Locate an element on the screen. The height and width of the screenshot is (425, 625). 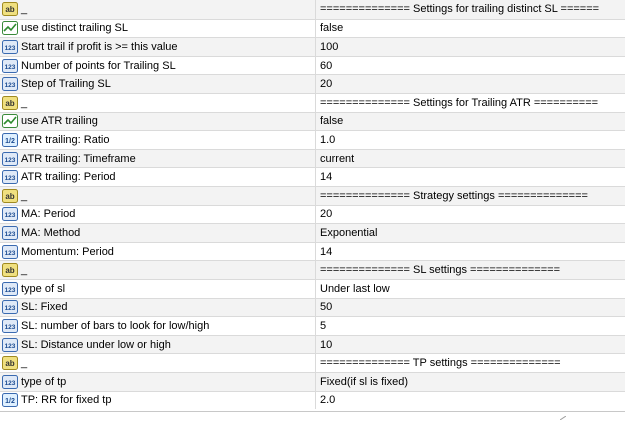
parameter-name-cell: 123 type of tp is located at coordinates (158, 382).